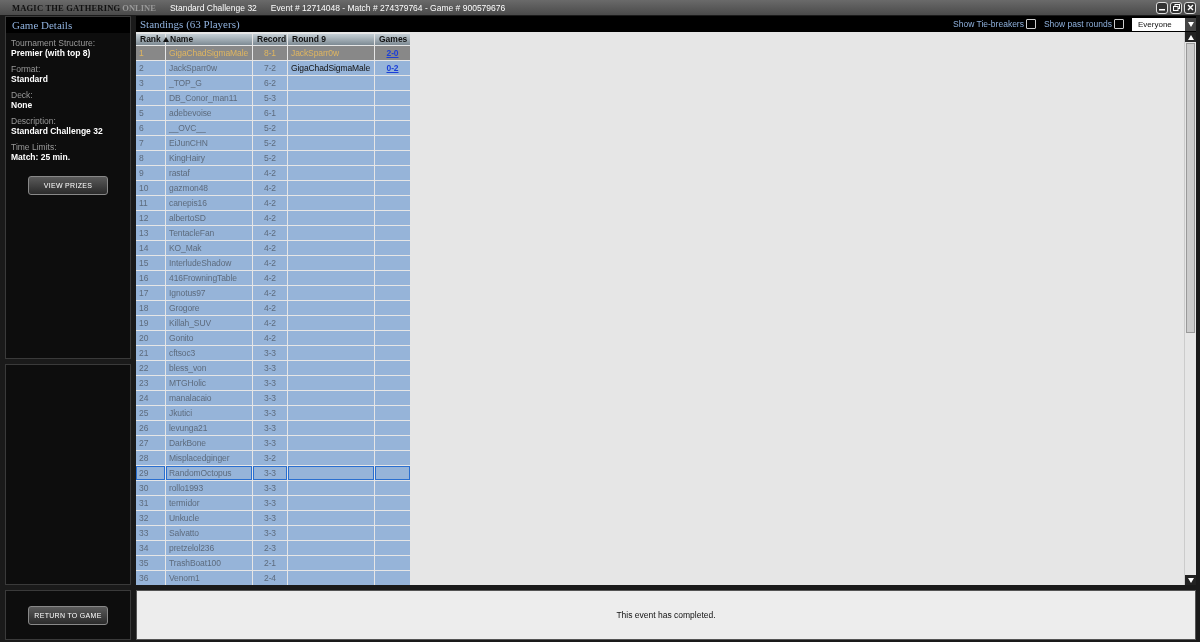 This screenshot has width=1200, height=642. What do you see at coordinates (150, 143) in the screenshot?
I see `rank-cell: 7` at bounding box center [150, 143].